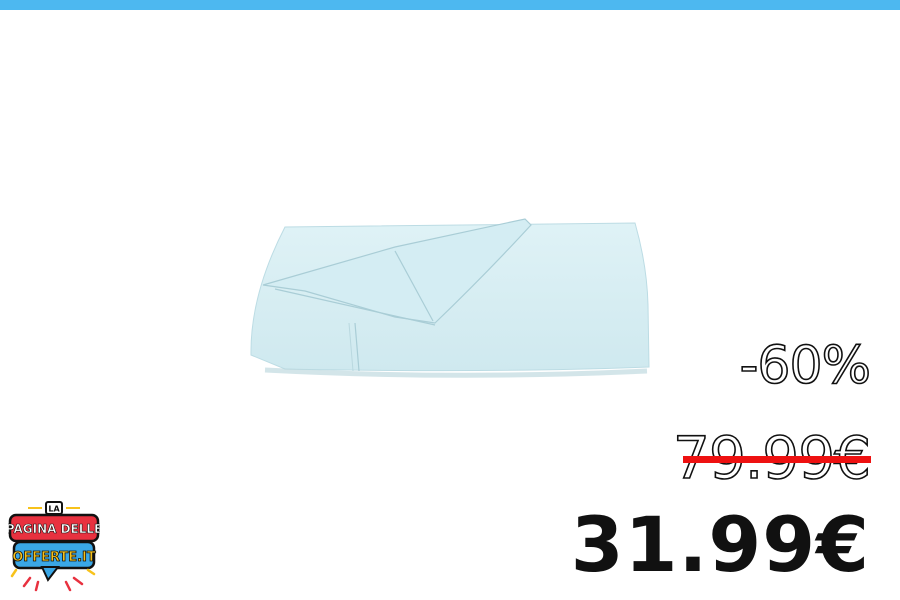 The height and width of the screenshot is (600, 900). What do you see at coordinates (805, 366) in the screenshot?
I see `discount-label: -60%` at bounding box center [805, 366].